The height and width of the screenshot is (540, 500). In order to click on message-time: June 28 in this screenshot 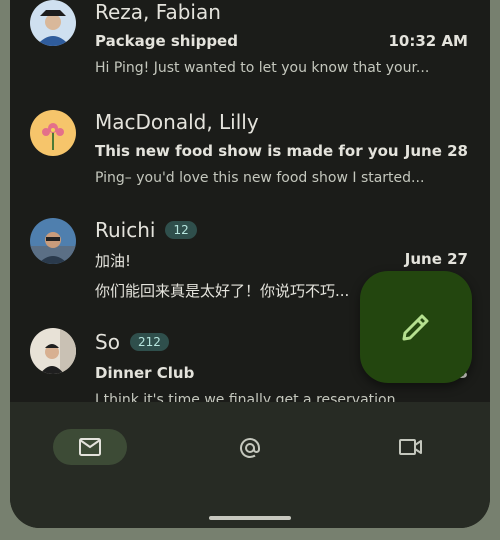, I will do `click(436, 151)`.